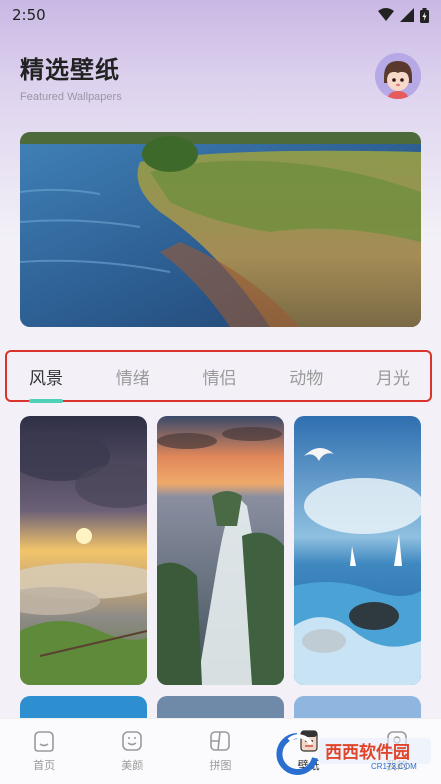  What do you see at coordinates (386, 14) in the screenshot?
I see `wifi-icon` at bounding box center [386, 14].